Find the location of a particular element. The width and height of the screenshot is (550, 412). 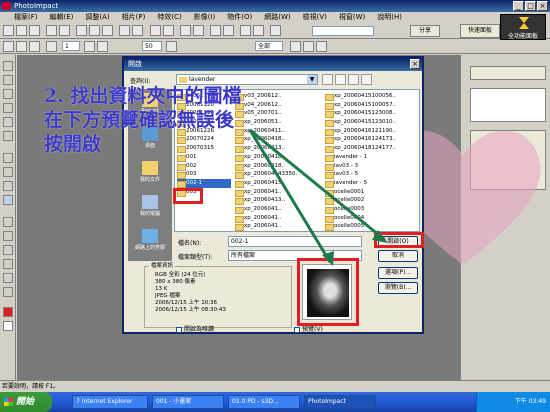

transform-tool-icon is located at coordinates (8, 136).